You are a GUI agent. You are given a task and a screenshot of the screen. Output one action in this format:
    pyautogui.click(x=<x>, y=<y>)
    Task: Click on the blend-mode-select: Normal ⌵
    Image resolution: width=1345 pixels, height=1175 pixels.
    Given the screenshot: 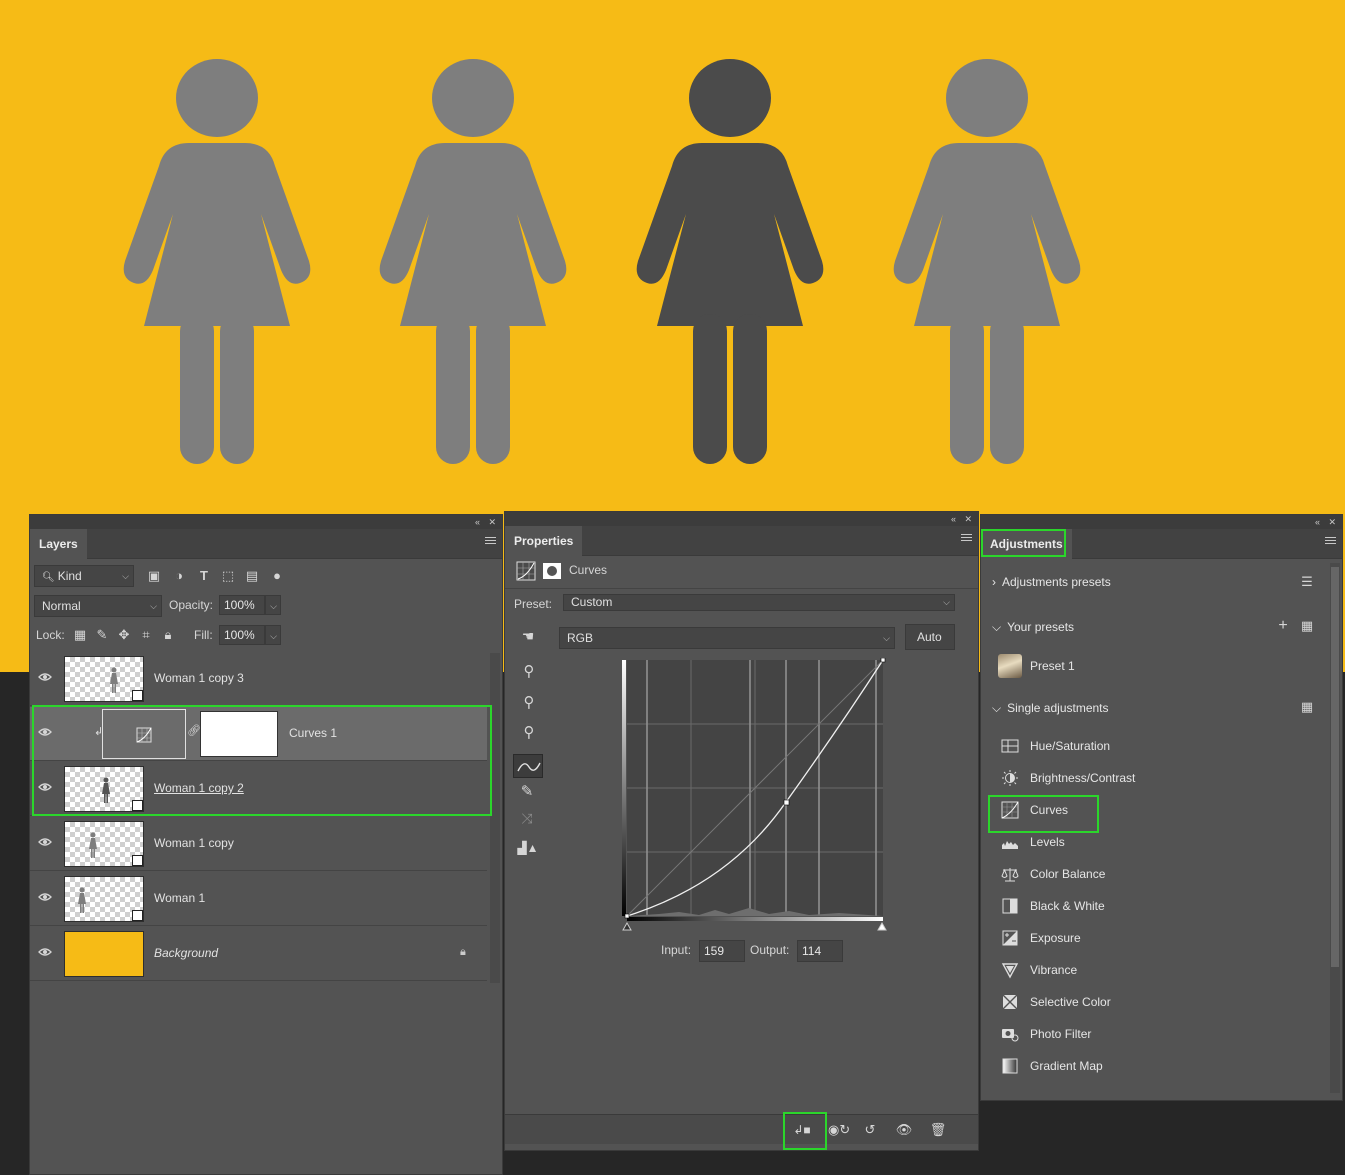 What is the action you would take?
    pyautogui.click(x=98, y=606)
    